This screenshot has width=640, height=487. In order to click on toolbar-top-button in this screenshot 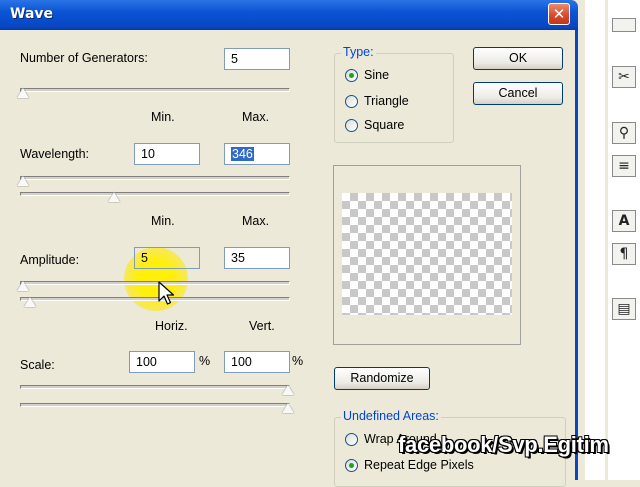, I will do `click(624, 25)`.